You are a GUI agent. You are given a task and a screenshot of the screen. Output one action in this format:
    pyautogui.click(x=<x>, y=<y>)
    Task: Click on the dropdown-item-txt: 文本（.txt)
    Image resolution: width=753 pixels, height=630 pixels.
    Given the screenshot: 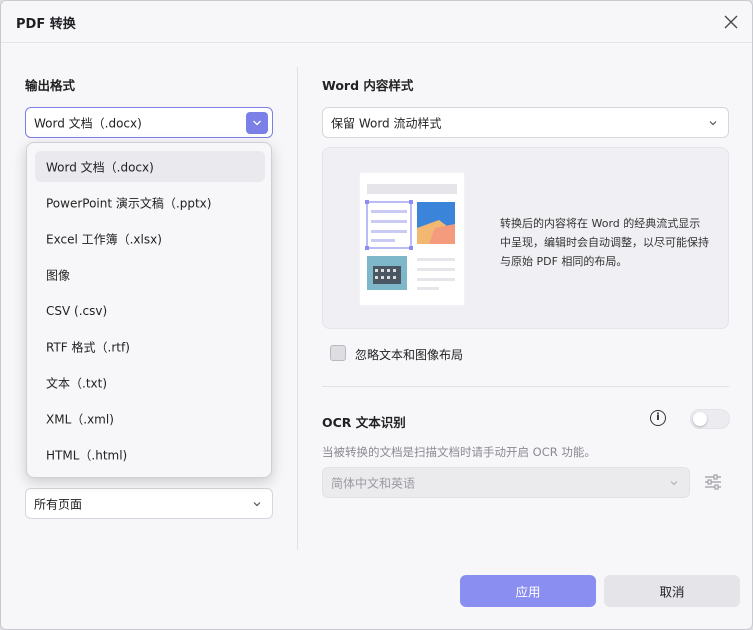 What is the action you would take?
    pyautogui.click(x=150, y=382)
    